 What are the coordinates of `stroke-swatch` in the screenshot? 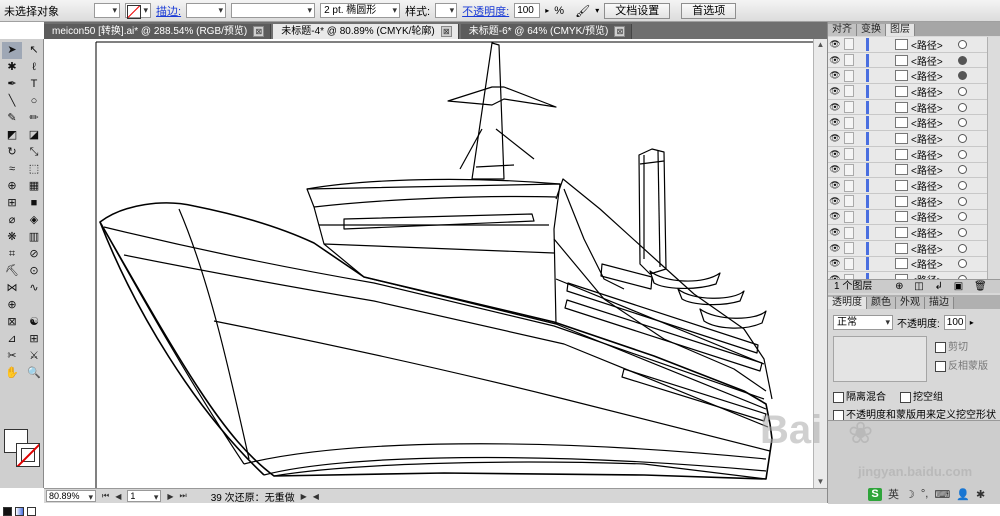 It's located at (28, 455).